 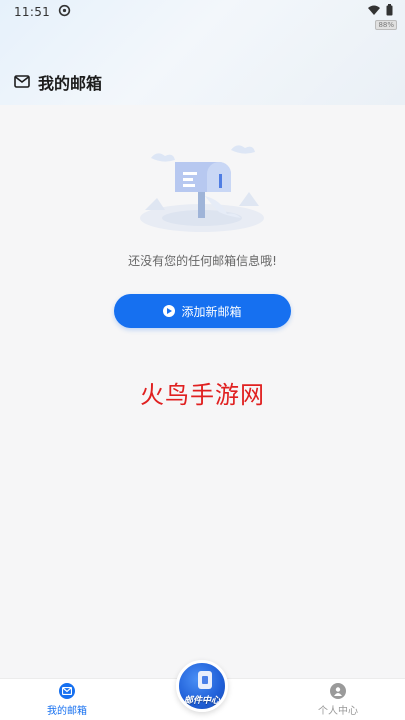 I want to click on gear-icon, so click(x=64, y=12).